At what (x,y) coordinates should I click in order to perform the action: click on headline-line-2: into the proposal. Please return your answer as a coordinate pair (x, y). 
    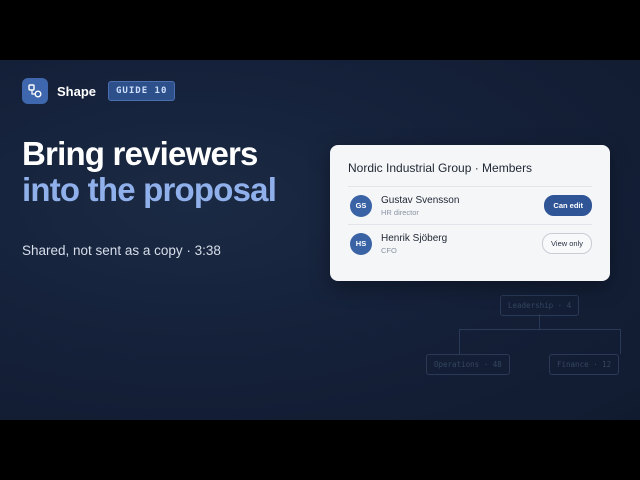
    Looking at the image, I should click on (149, 189).